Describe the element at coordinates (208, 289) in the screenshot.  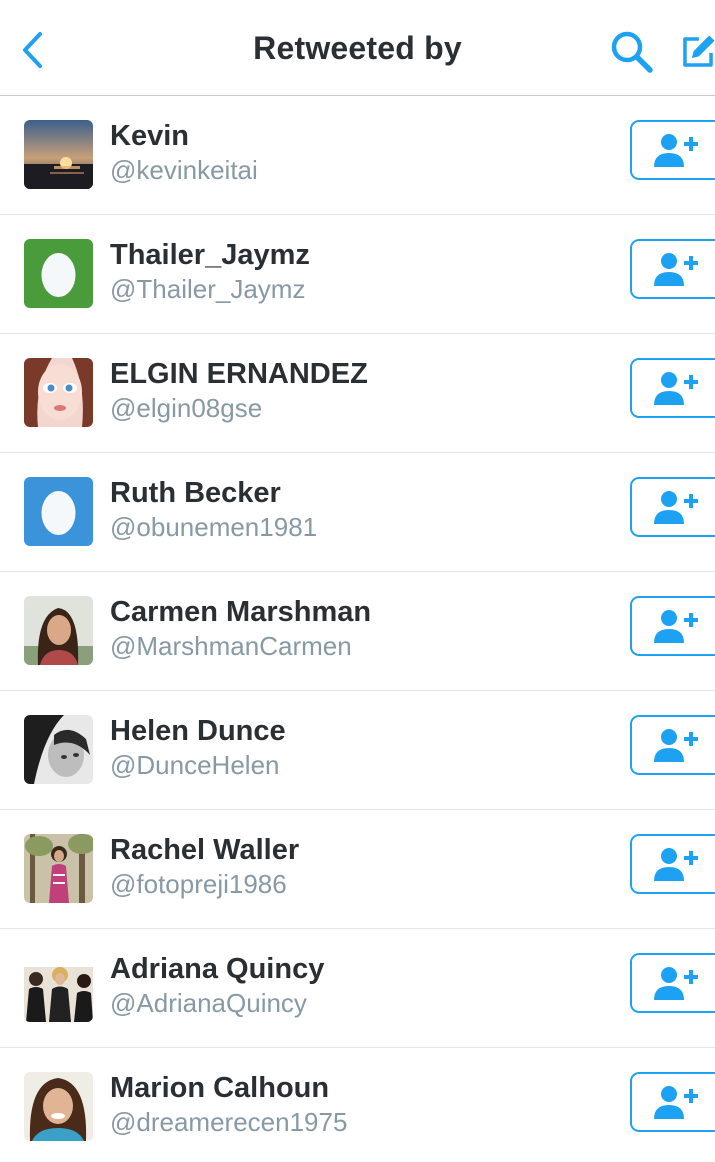
I see `user-handle: @Thailer_Jaymz` at that location.